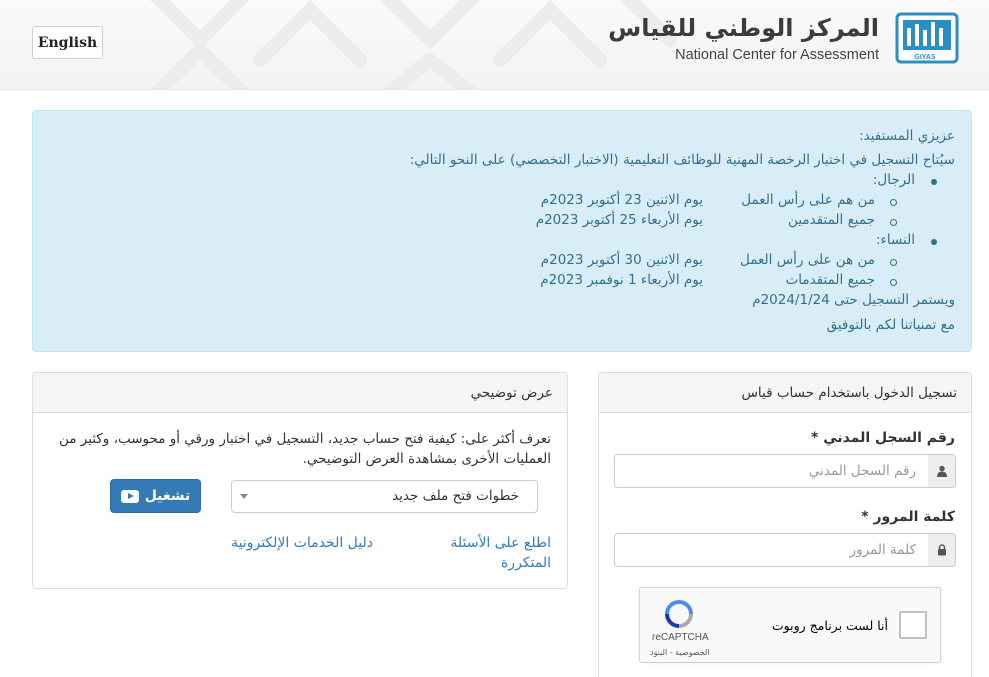 This screenshot has height=677, width=989. Describe the element at coordinates (808, 200) in the screenshot. I see `men-item-who: من هم على رأس العمل` at that location.